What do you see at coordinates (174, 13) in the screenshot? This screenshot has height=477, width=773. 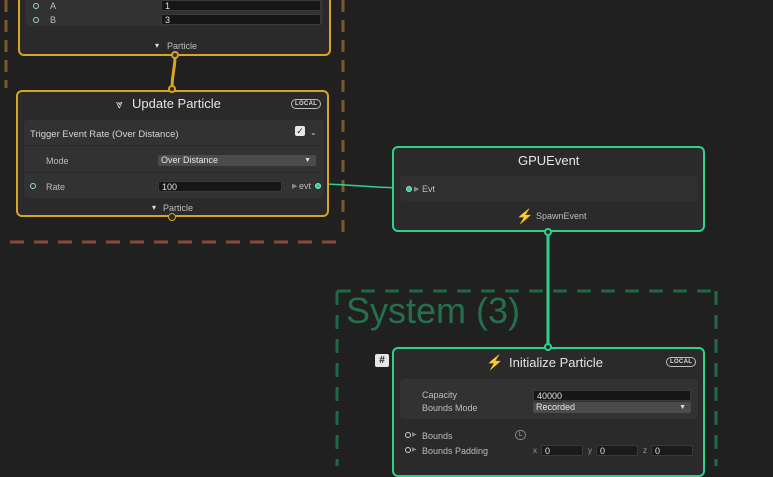 I see `attribute-block: A 1 B 3` at bounding box center [174, 13].